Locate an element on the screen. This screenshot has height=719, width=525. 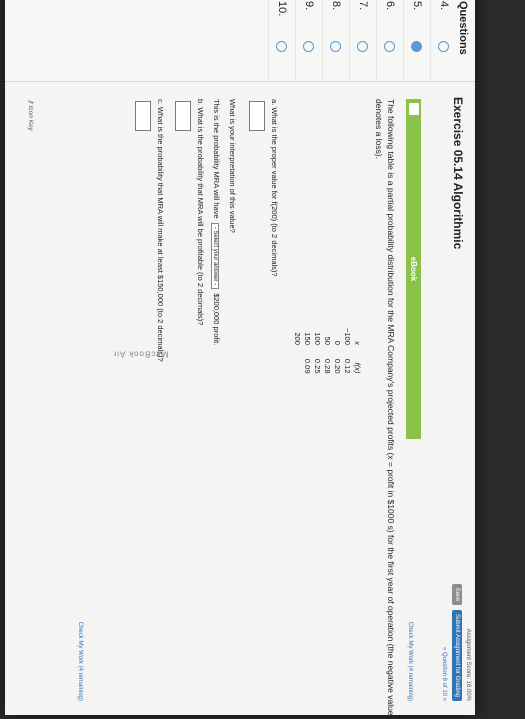
question-item-8: 8. is located at coordinates (335, 40).